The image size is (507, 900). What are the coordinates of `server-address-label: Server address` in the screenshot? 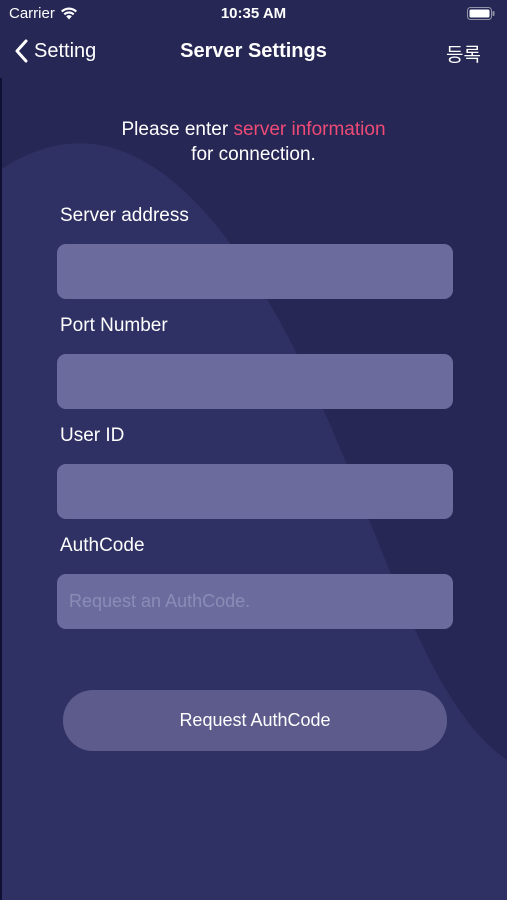 It's located at (124, 215).